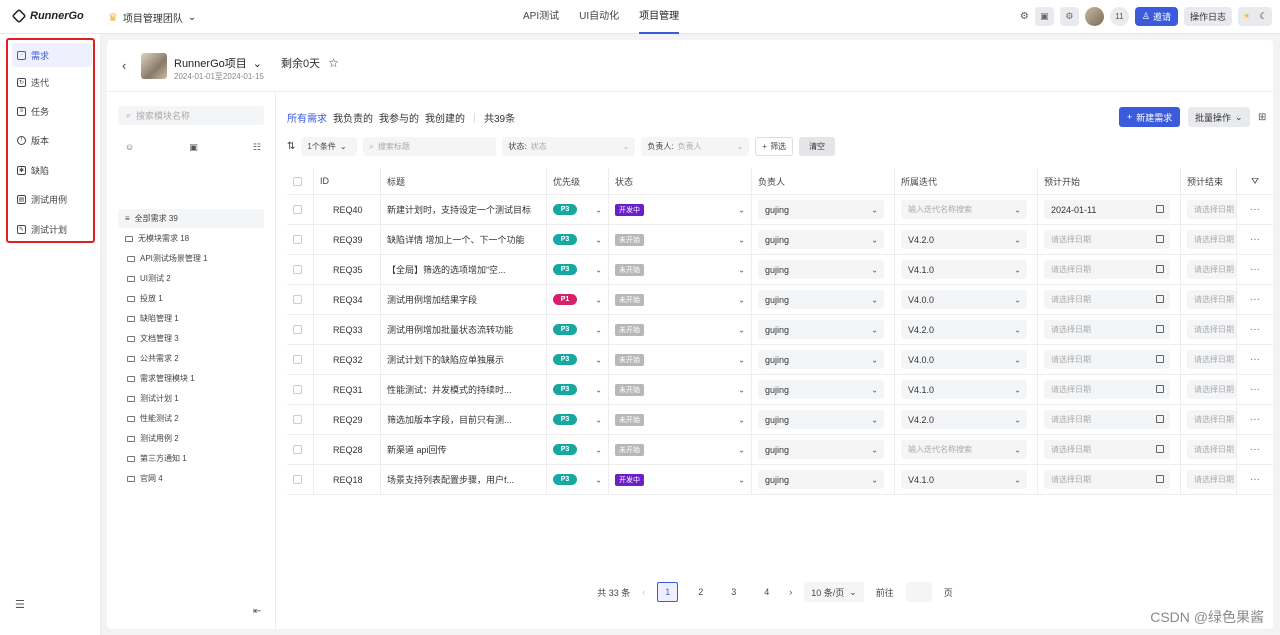 The width and height of the screenshot is (1280, 635). What do you see at coordinates (191, 318) in the screenshot?
I see `tree-item: 缺陷管理 1` at bounding box center [191, 318].